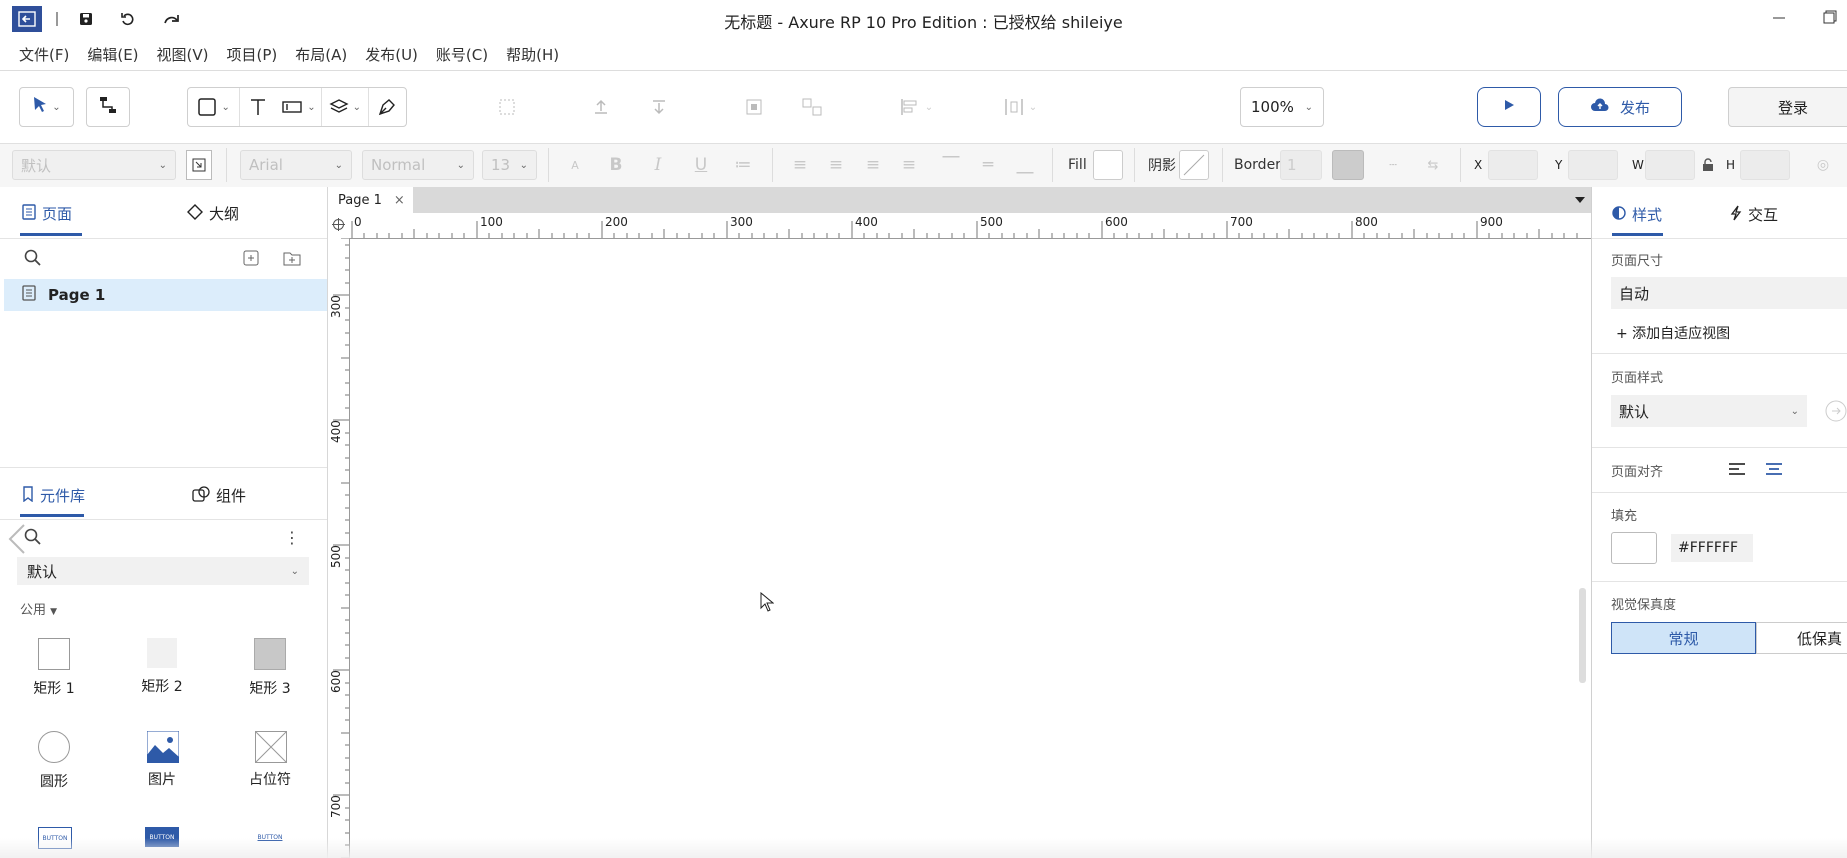 This screenshot has width=1847, height=858. Describe the element at coordinates (63, 496) in the screenshot. I see `tab-library-label: 元件库` at that location.